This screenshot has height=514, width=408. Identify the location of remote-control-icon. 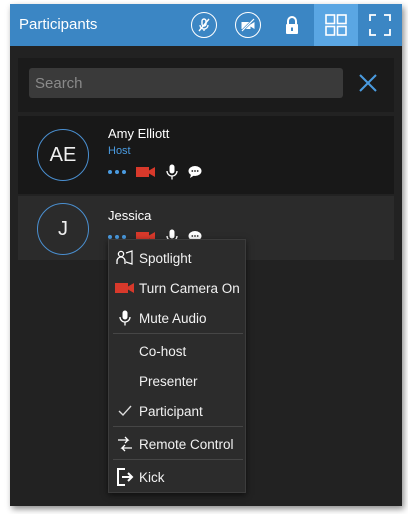
(125, 444).